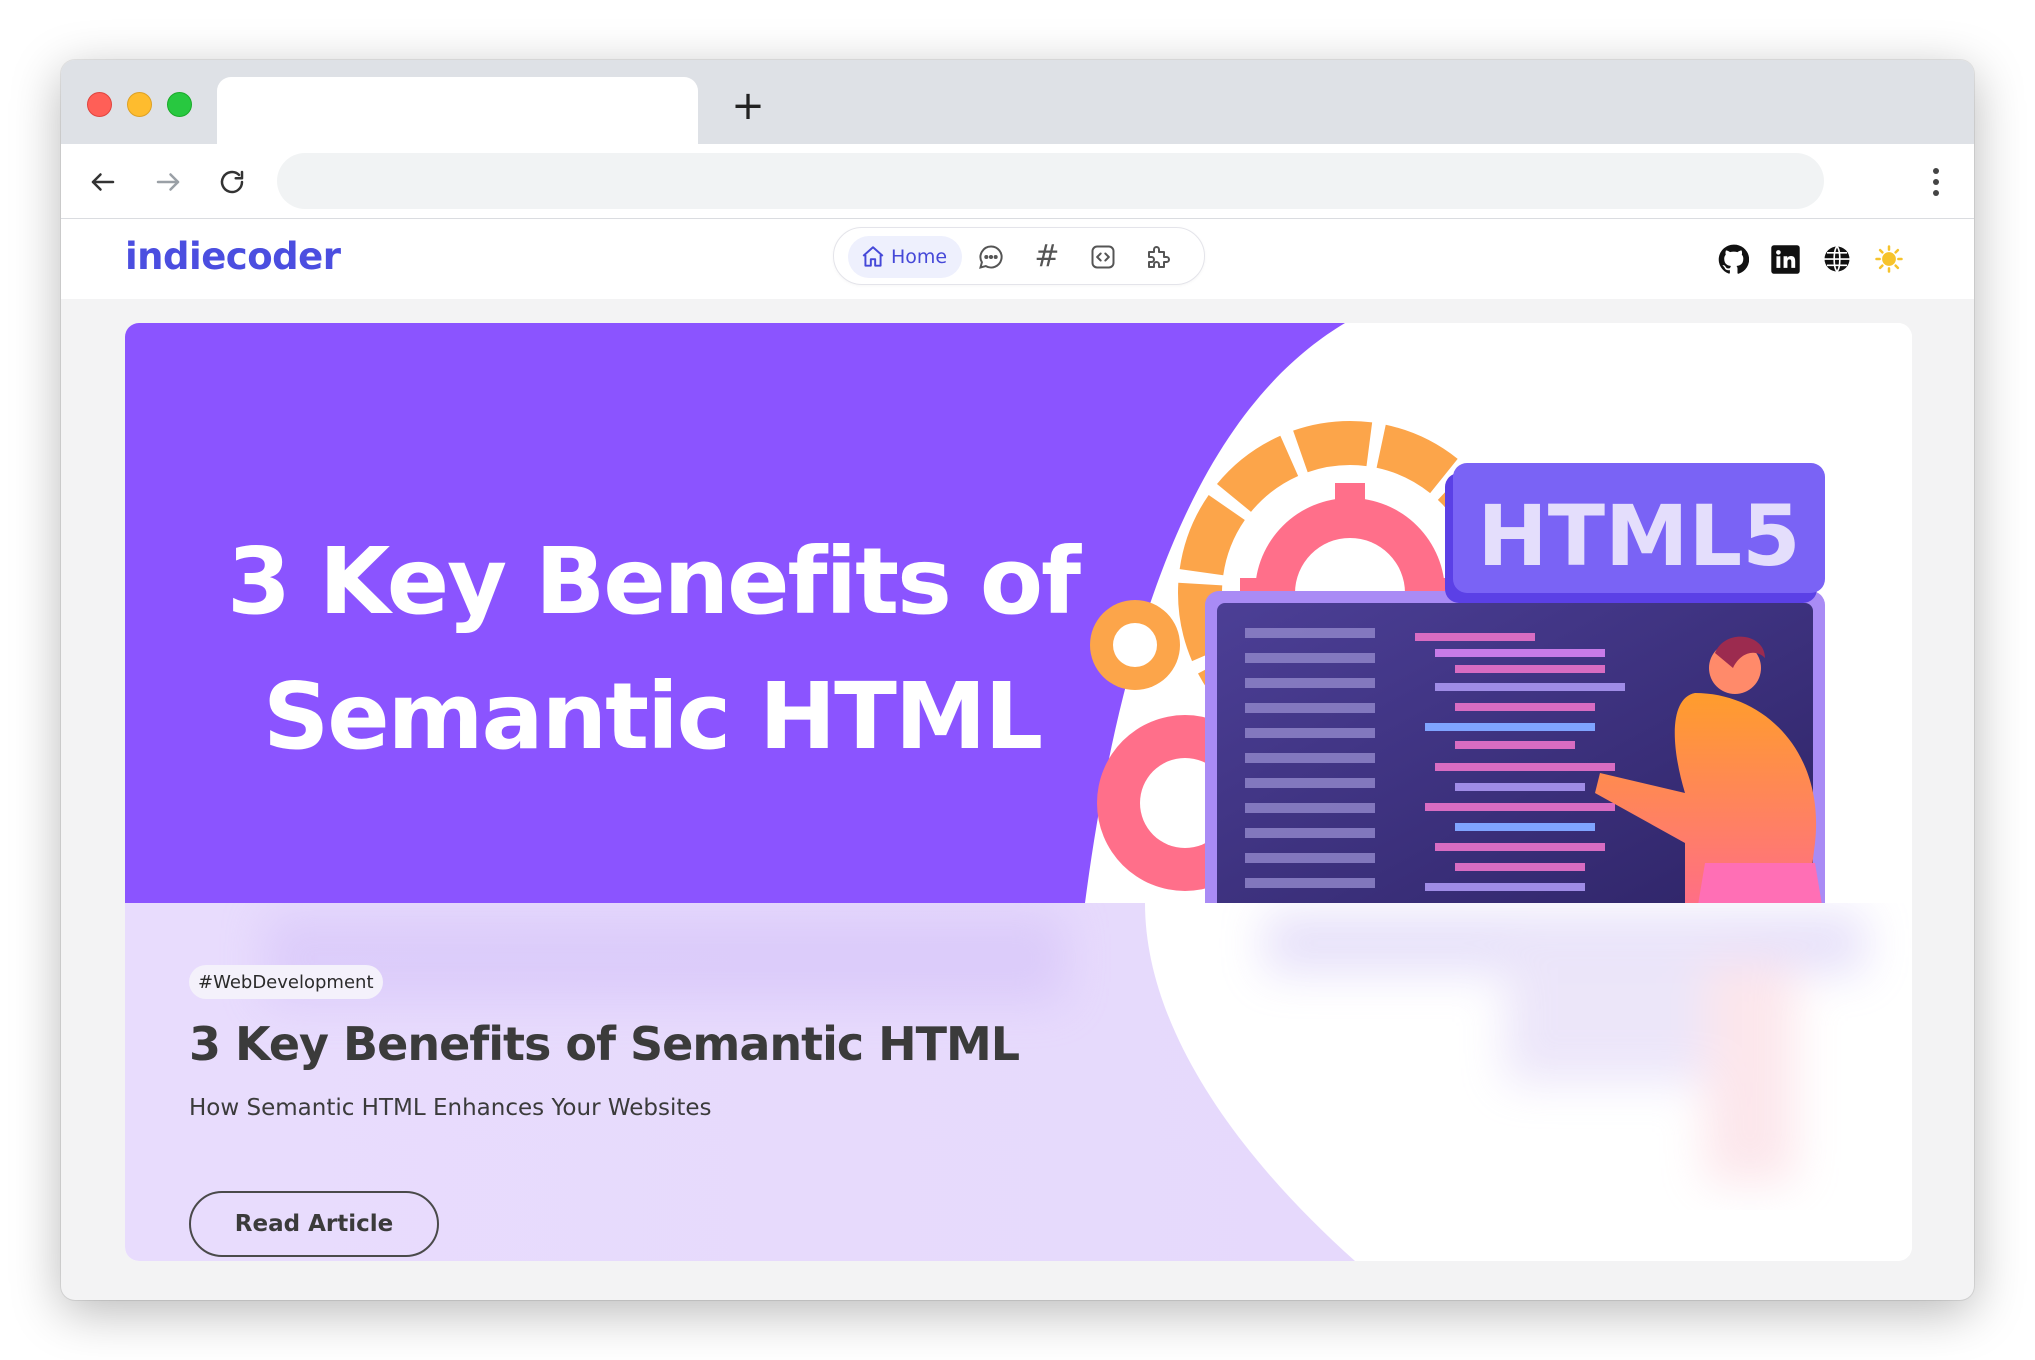  What do you see at coordinates (1019, 256) in the screenshot?
I see `main-nav: Home #` at bounding box center [1019, 256].